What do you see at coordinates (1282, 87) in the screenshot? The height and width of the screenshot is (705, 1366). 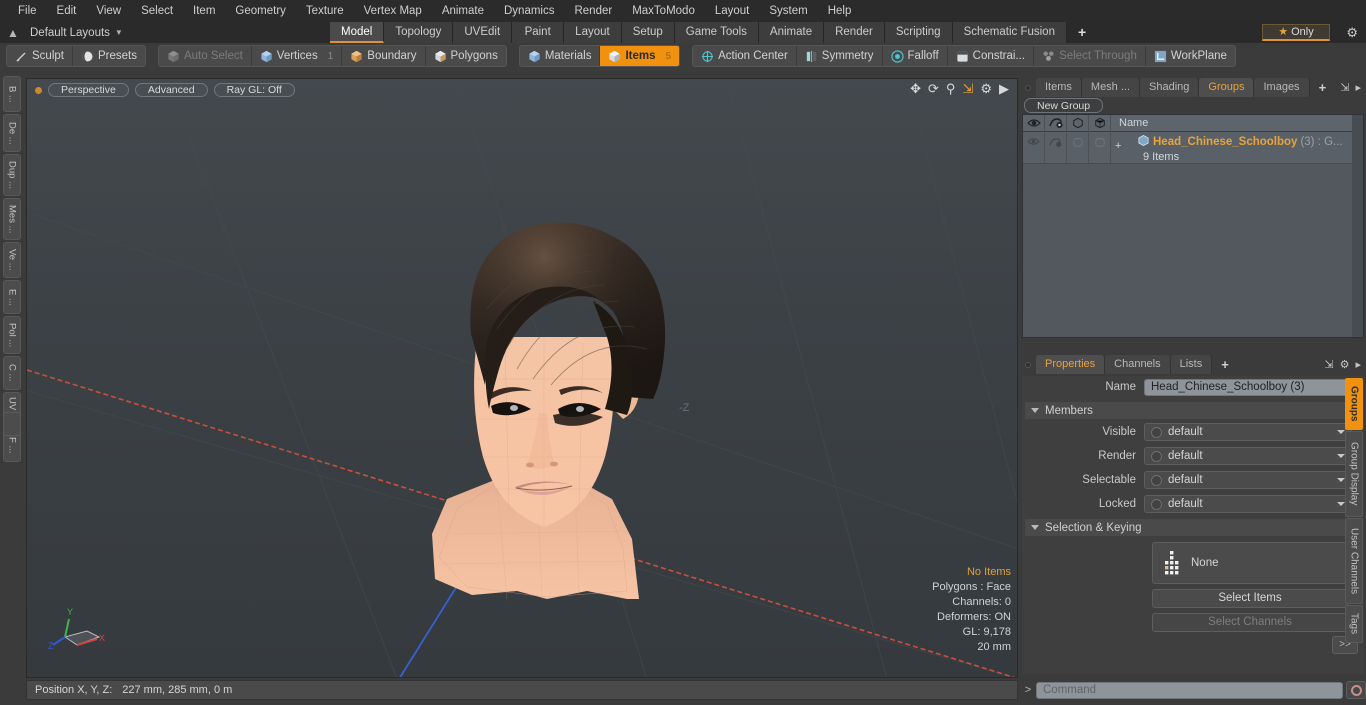 I see `panel-tab-images: Images` at bounding box center [1282, 87].